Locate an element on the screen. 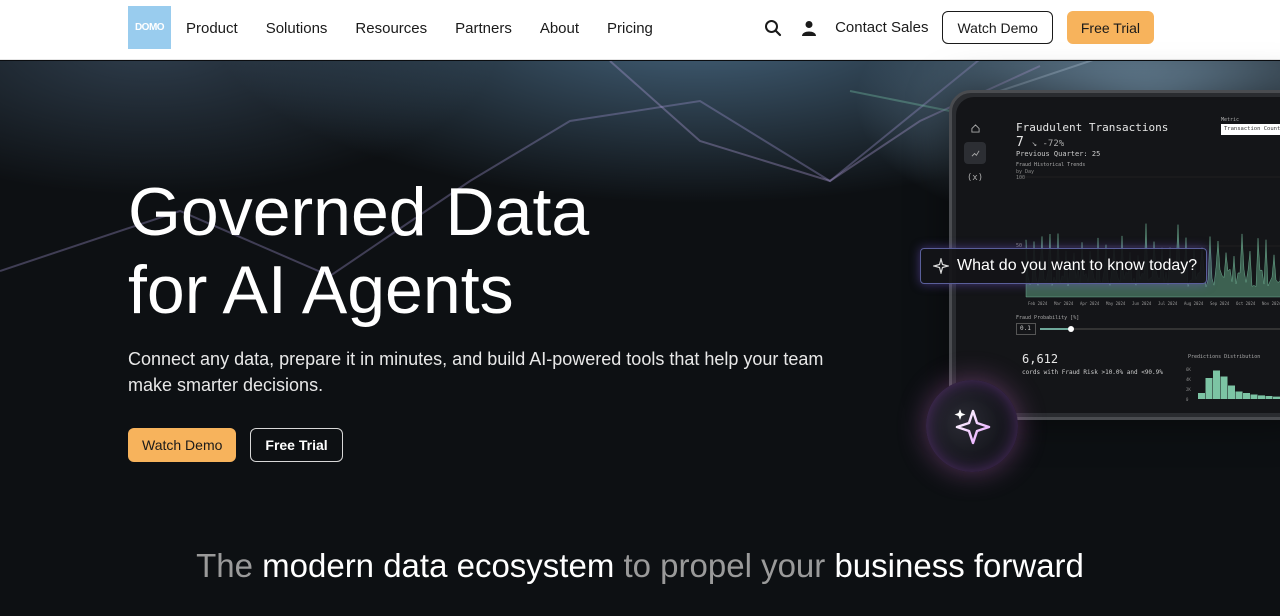 Image resolution: width=1280 pixels, height=616 pixels. predictions-histogram: 6K 4K 2K 0 is located at coordinates (1233, 384).